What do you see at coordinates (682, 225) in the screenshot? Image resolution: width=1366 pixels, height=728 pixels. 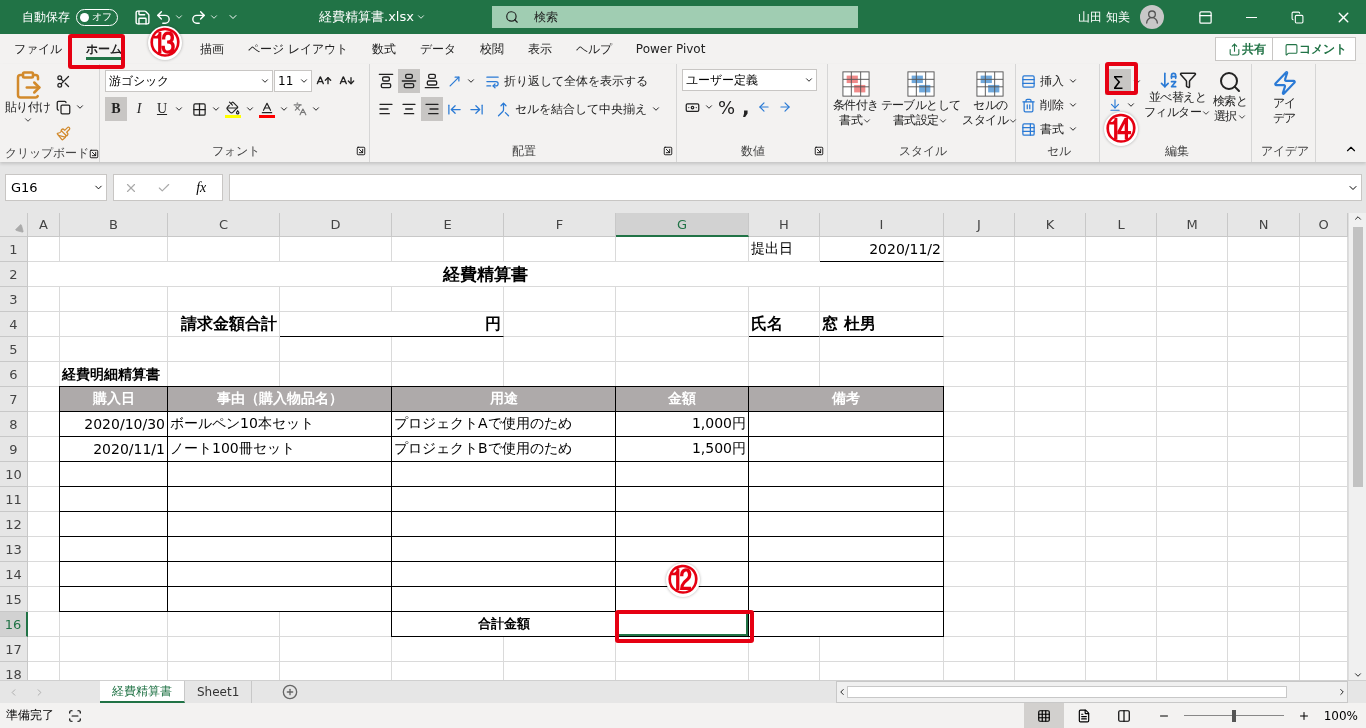 I see `column-header: G` at bounding box center [682, 225].